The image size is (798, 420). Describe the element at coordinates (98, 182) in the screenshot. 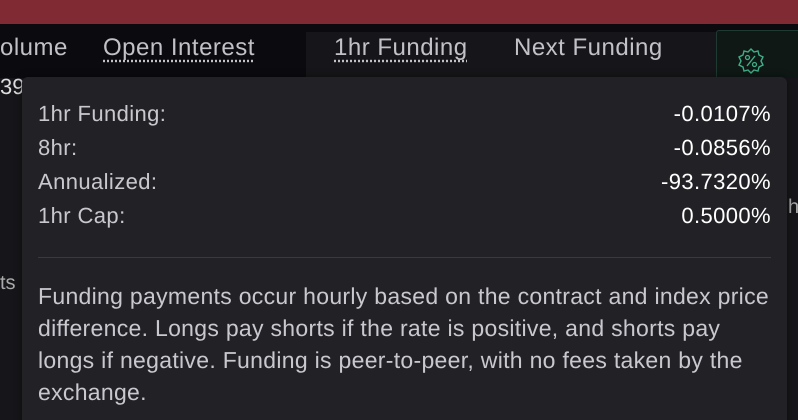

I see `rate-label: Annualized:` at that location.